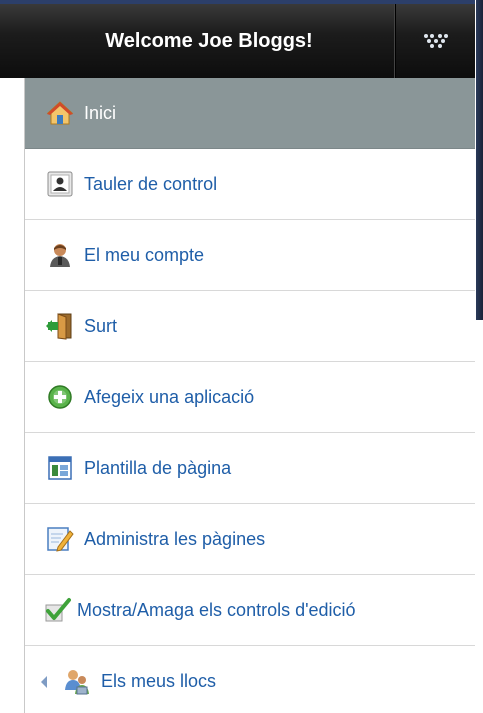 The width and height of the screenshot is (483, 713). Describe the element at coordinates (158, 467) in the screenshot. I see `menu-item-label: Plantilla de pàgina` at that location.